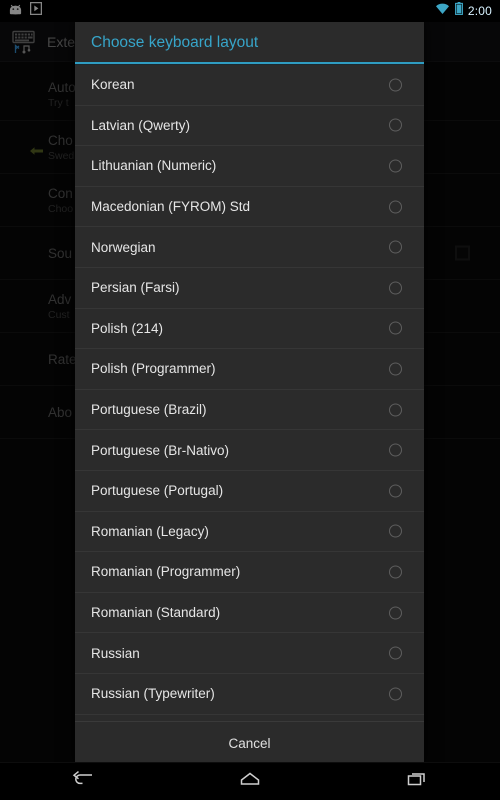 The height and width of the screenshot is (800, 500). I want to click on keyboard-layout-item-label: Russian, so click(115, 653).